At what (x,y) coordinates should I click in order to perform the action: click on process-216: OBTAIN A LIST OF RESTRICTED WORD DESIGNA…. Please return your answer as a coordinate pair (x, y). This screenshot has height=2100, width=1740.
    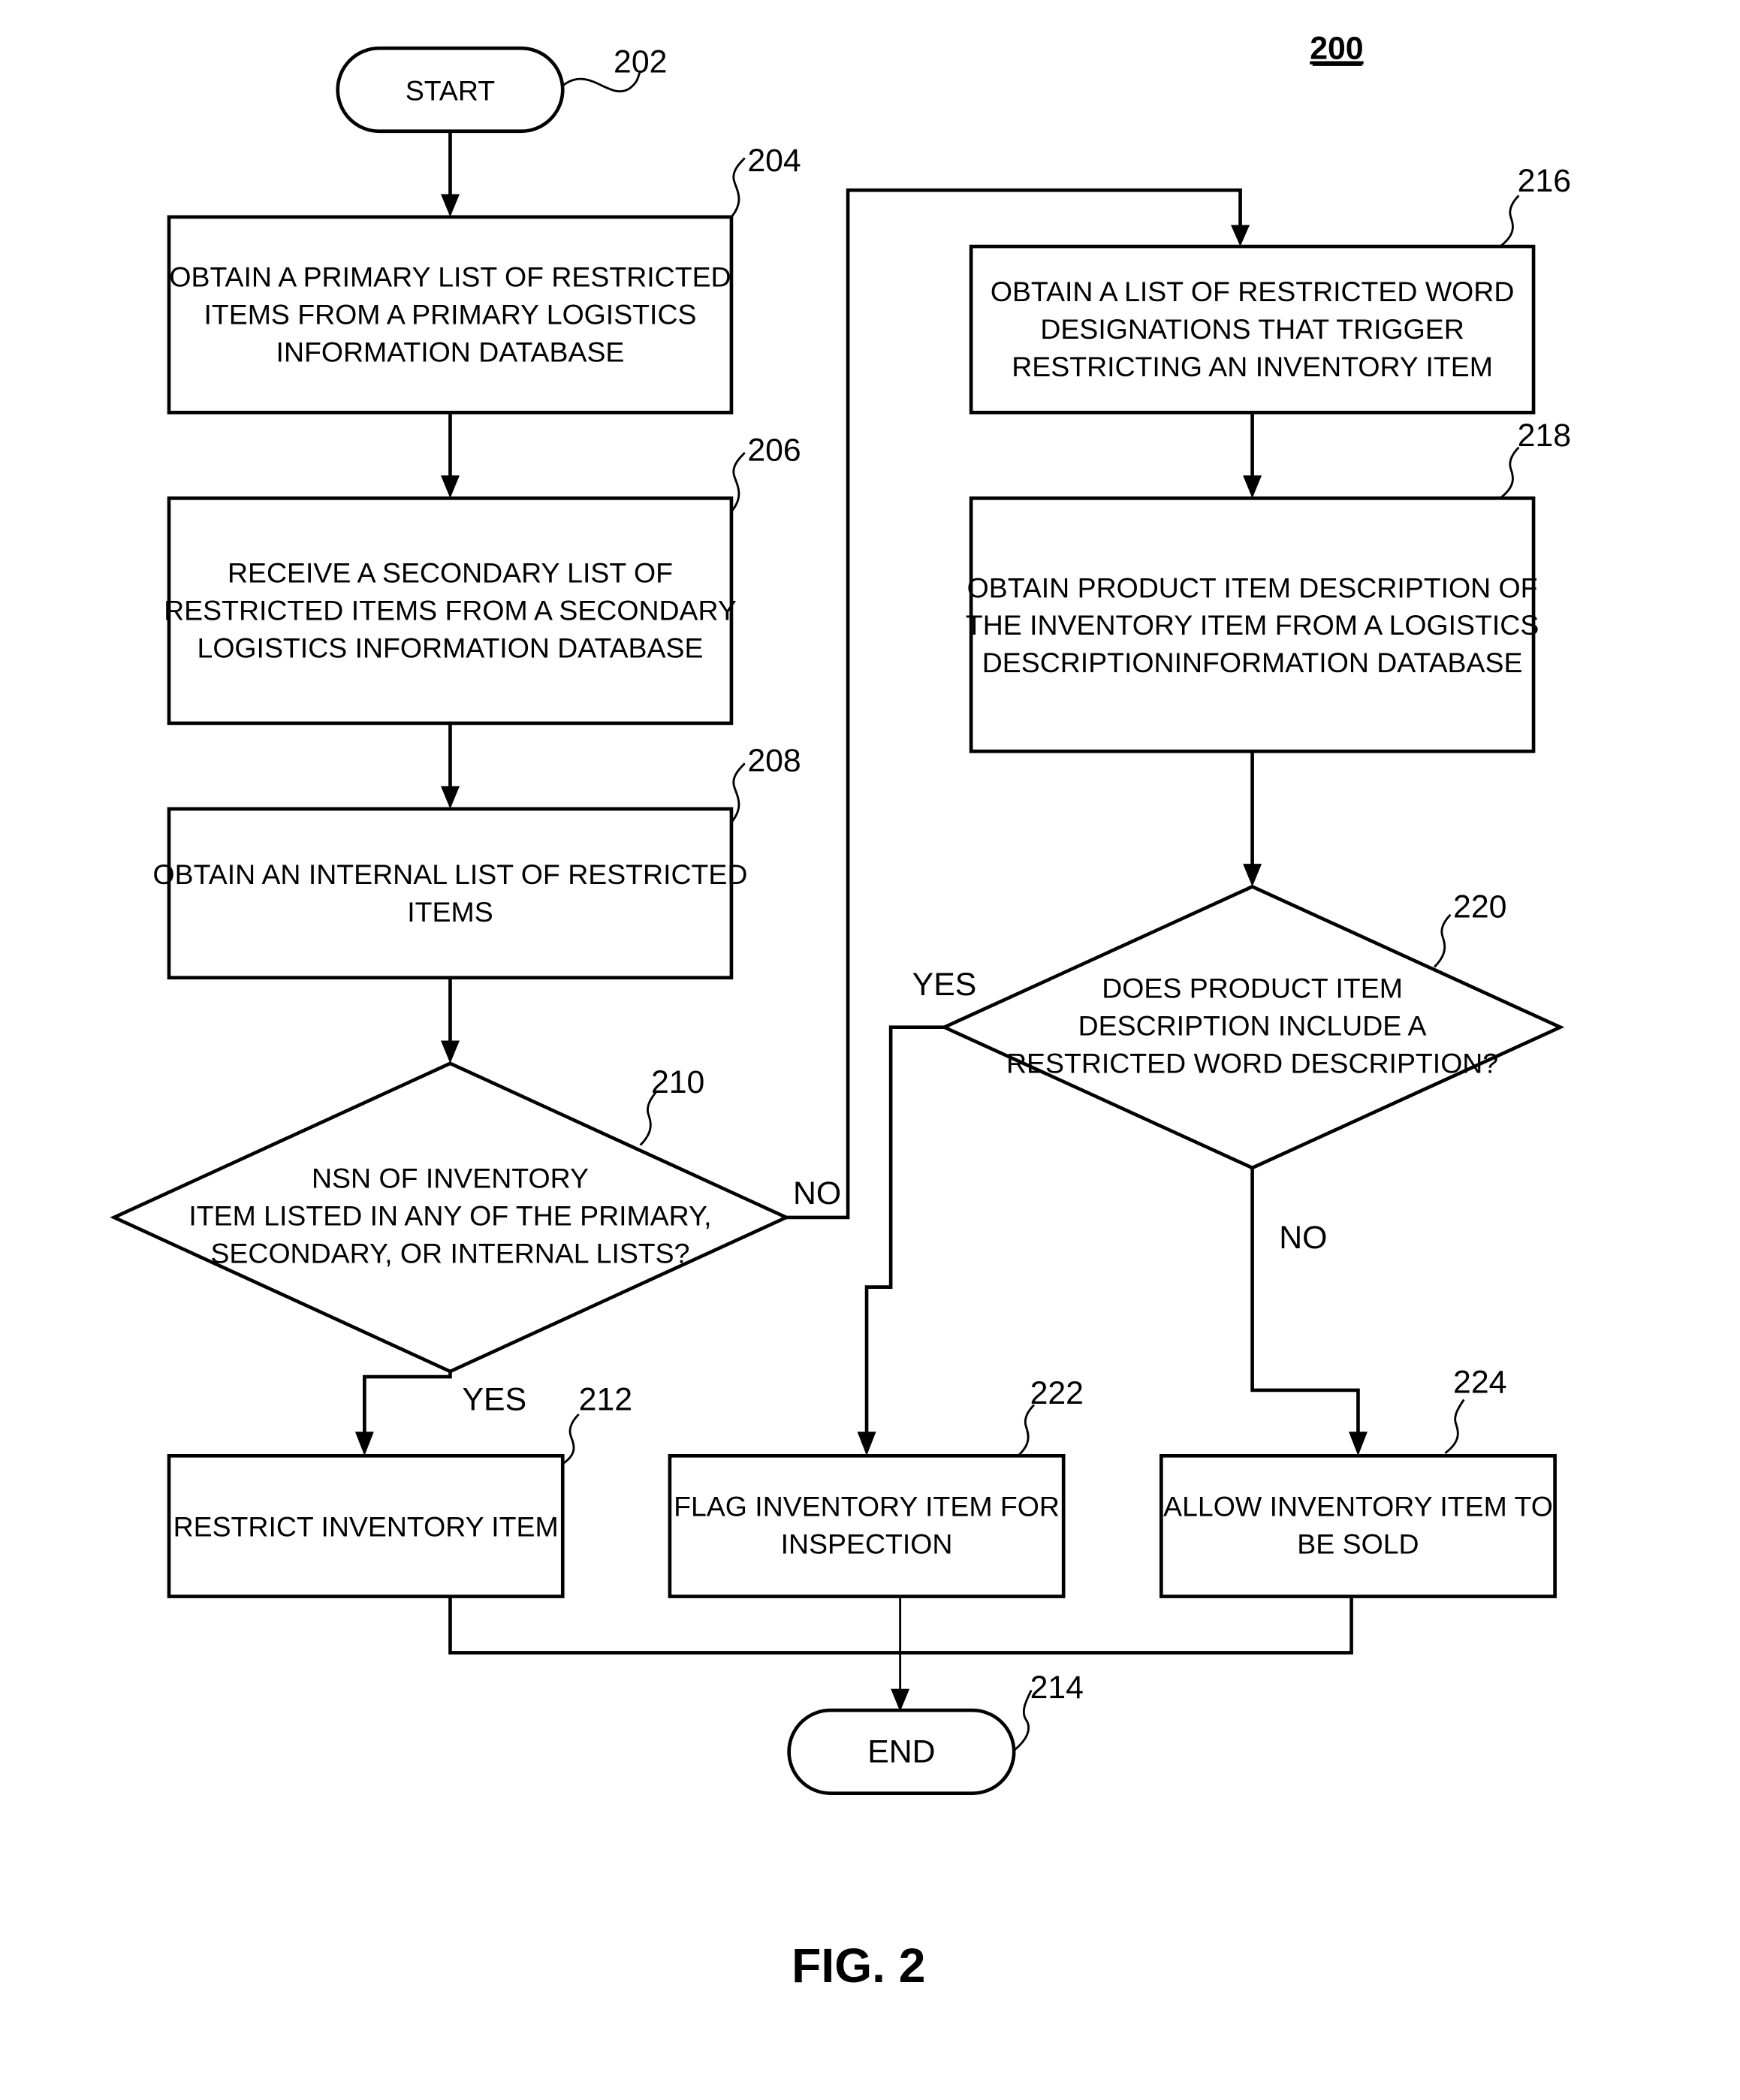
    Looking at the image, I should click on (1270, 289).